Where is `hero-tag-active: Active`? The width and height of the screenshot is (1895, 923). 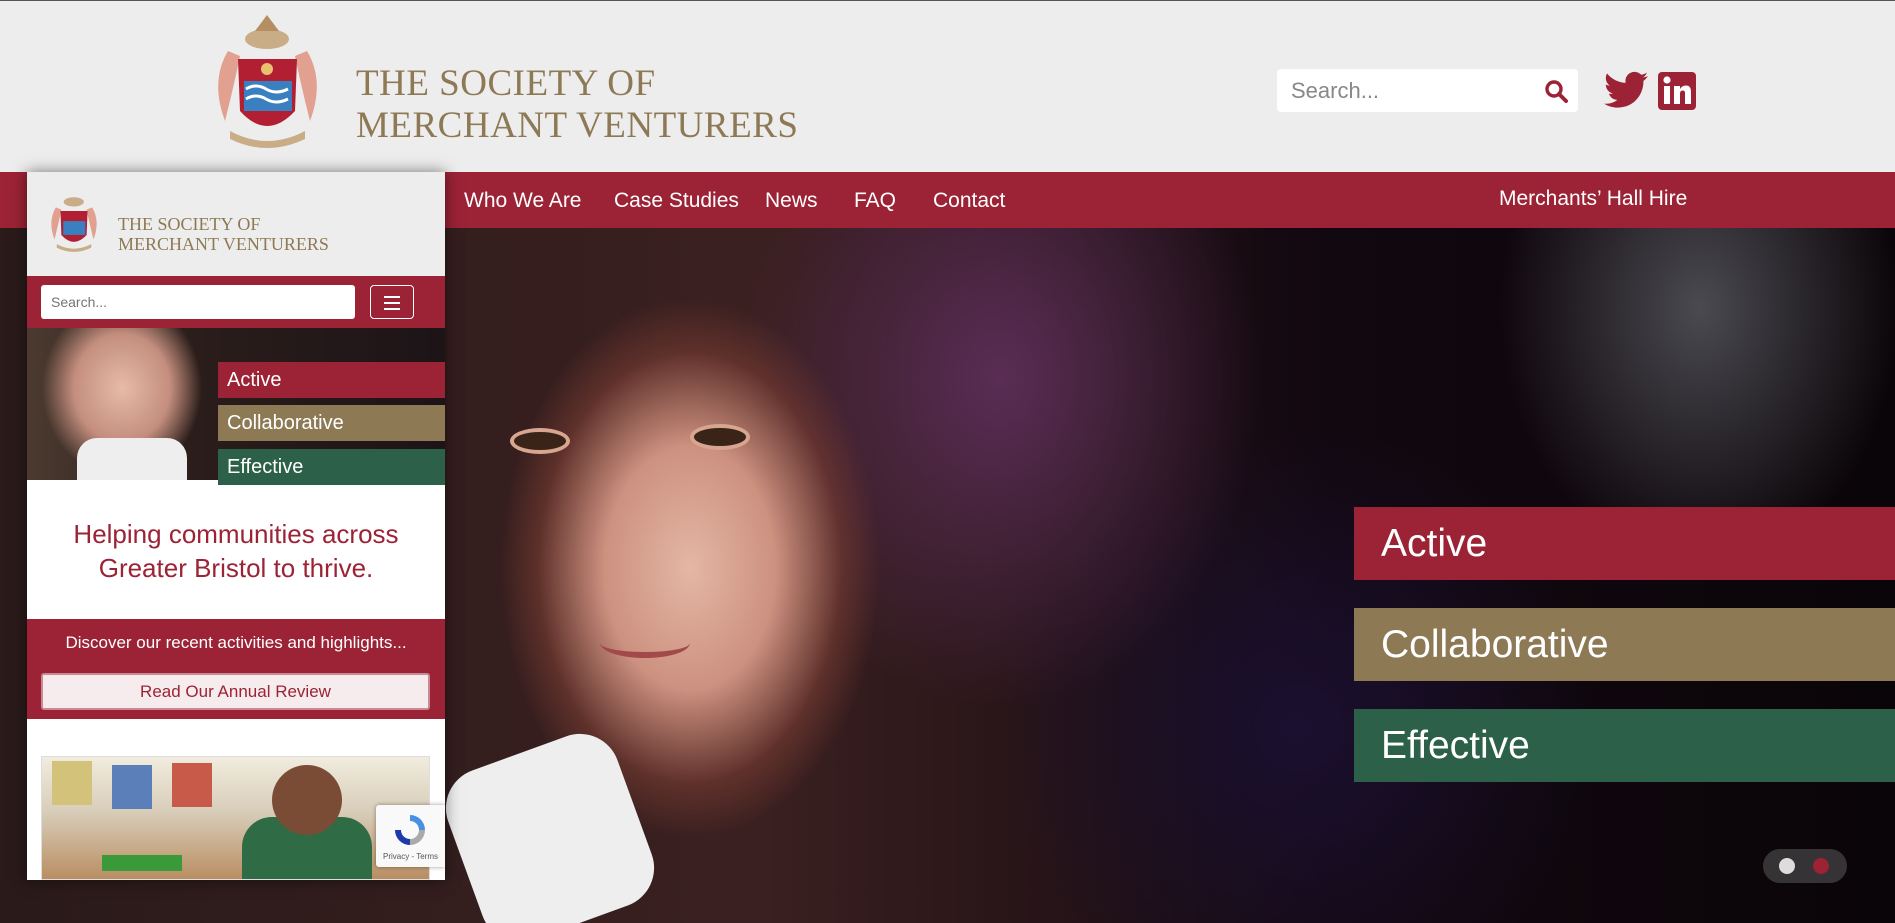 hero-tag-active: Active is located at coordinates (1624, 543).